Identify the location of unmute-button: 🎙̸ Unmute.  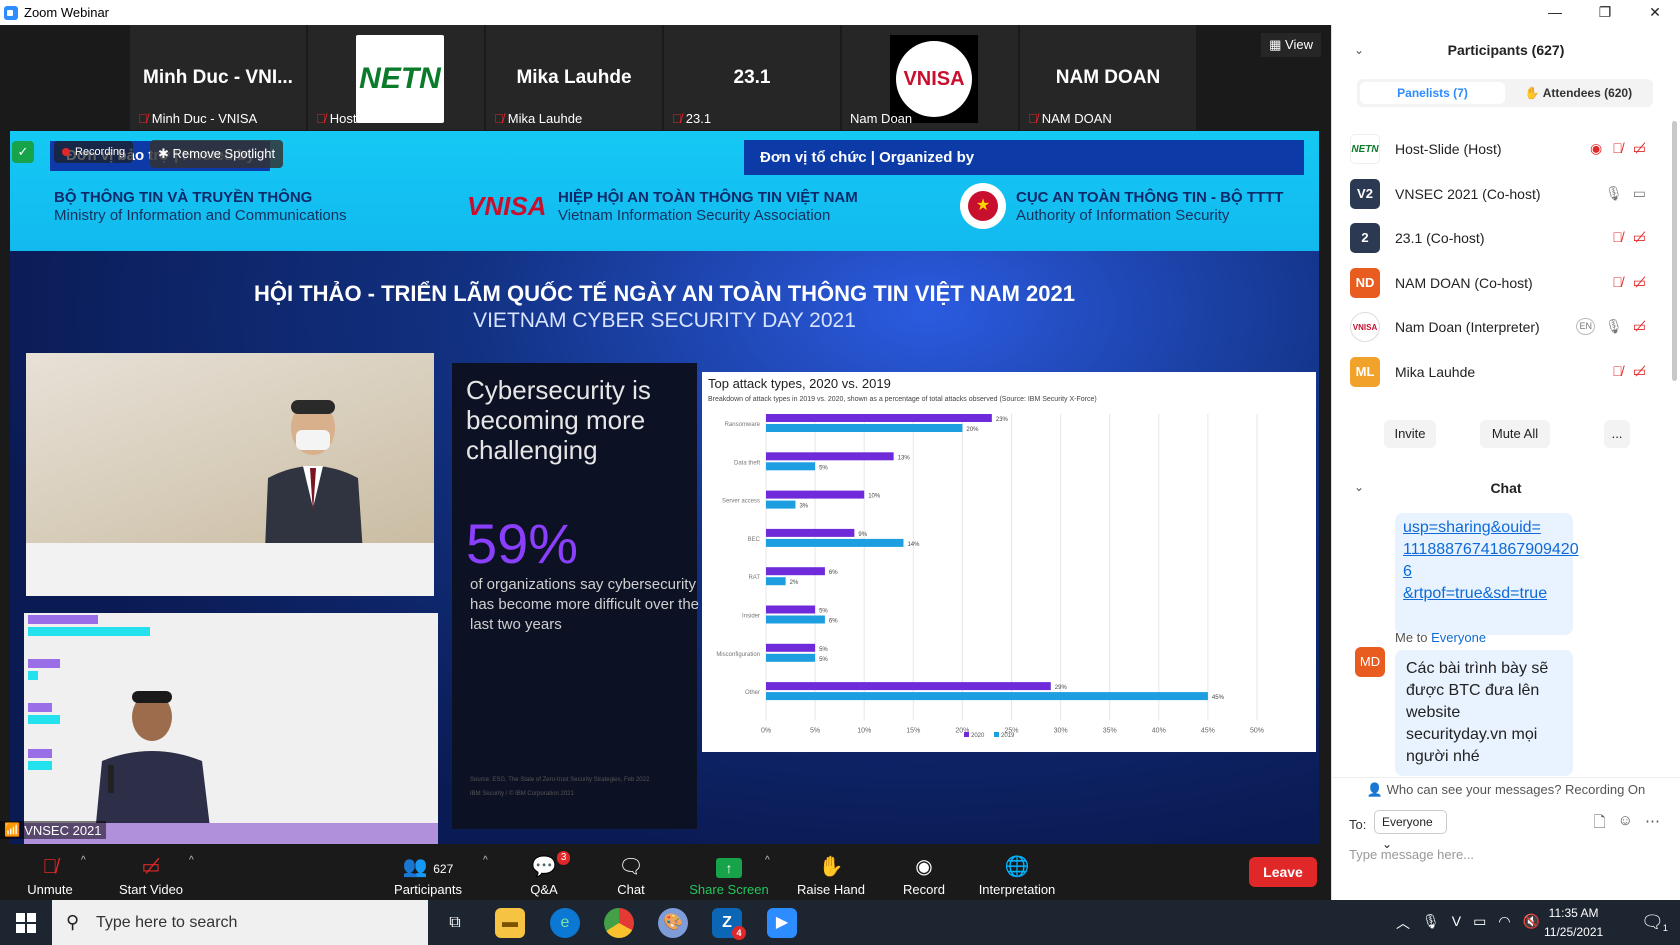
(50, 872).